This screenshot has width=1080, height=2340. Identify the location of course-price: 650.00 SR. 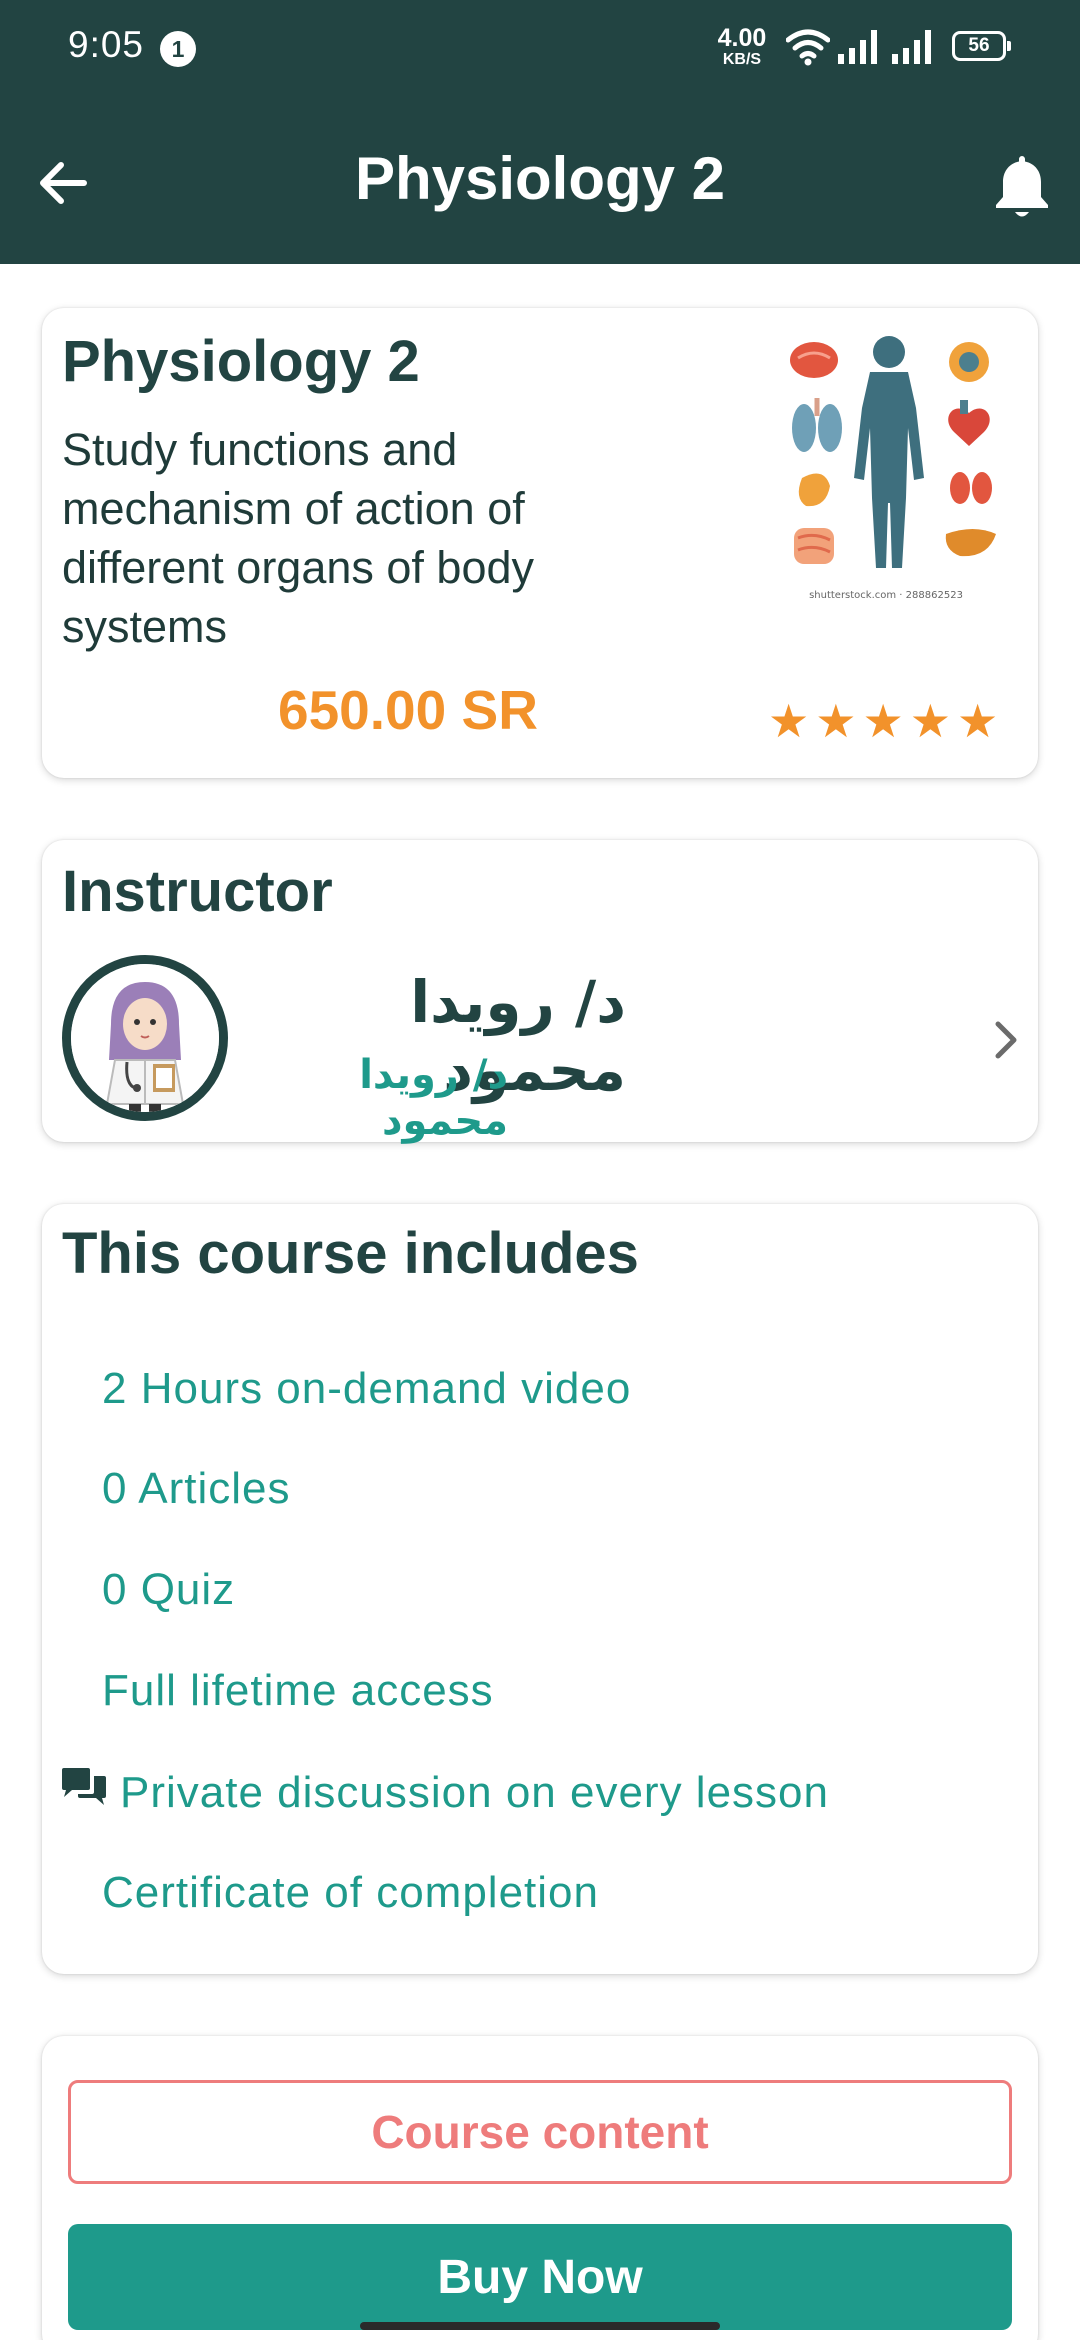
(408, 710).